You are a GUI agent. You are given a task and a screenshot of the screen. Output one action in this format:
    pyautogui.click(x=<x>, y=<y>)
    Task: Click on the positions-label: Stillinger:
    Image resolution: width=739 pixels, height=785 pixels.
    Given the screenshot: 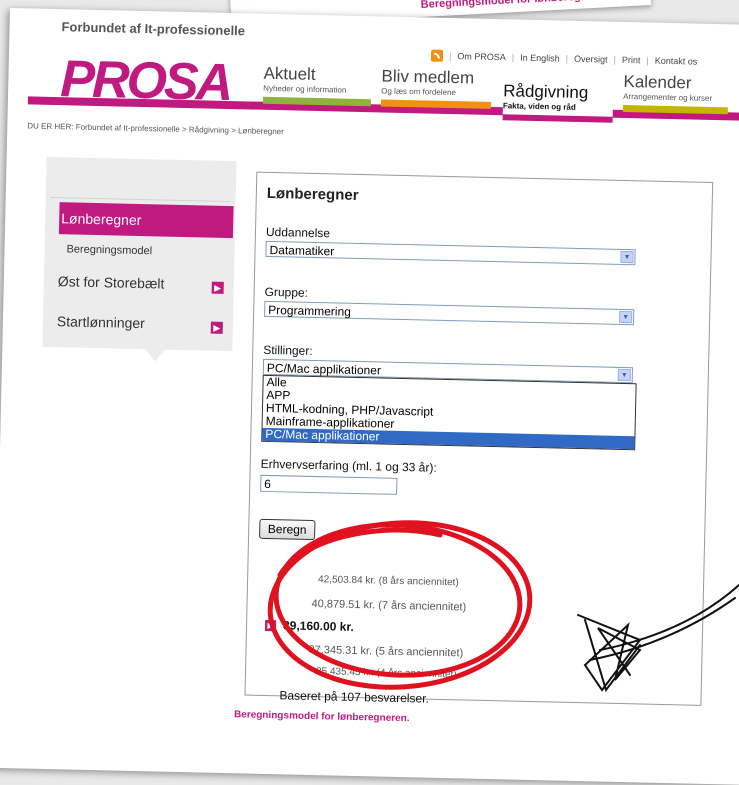 What is the action you would take?
    pyautogui.click(x=288, y=350)
    